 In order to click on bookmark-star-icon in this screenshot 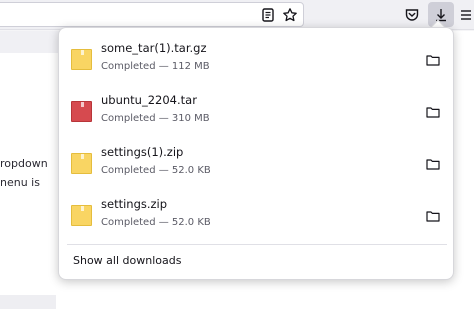, I will do `click(290, 15)`.